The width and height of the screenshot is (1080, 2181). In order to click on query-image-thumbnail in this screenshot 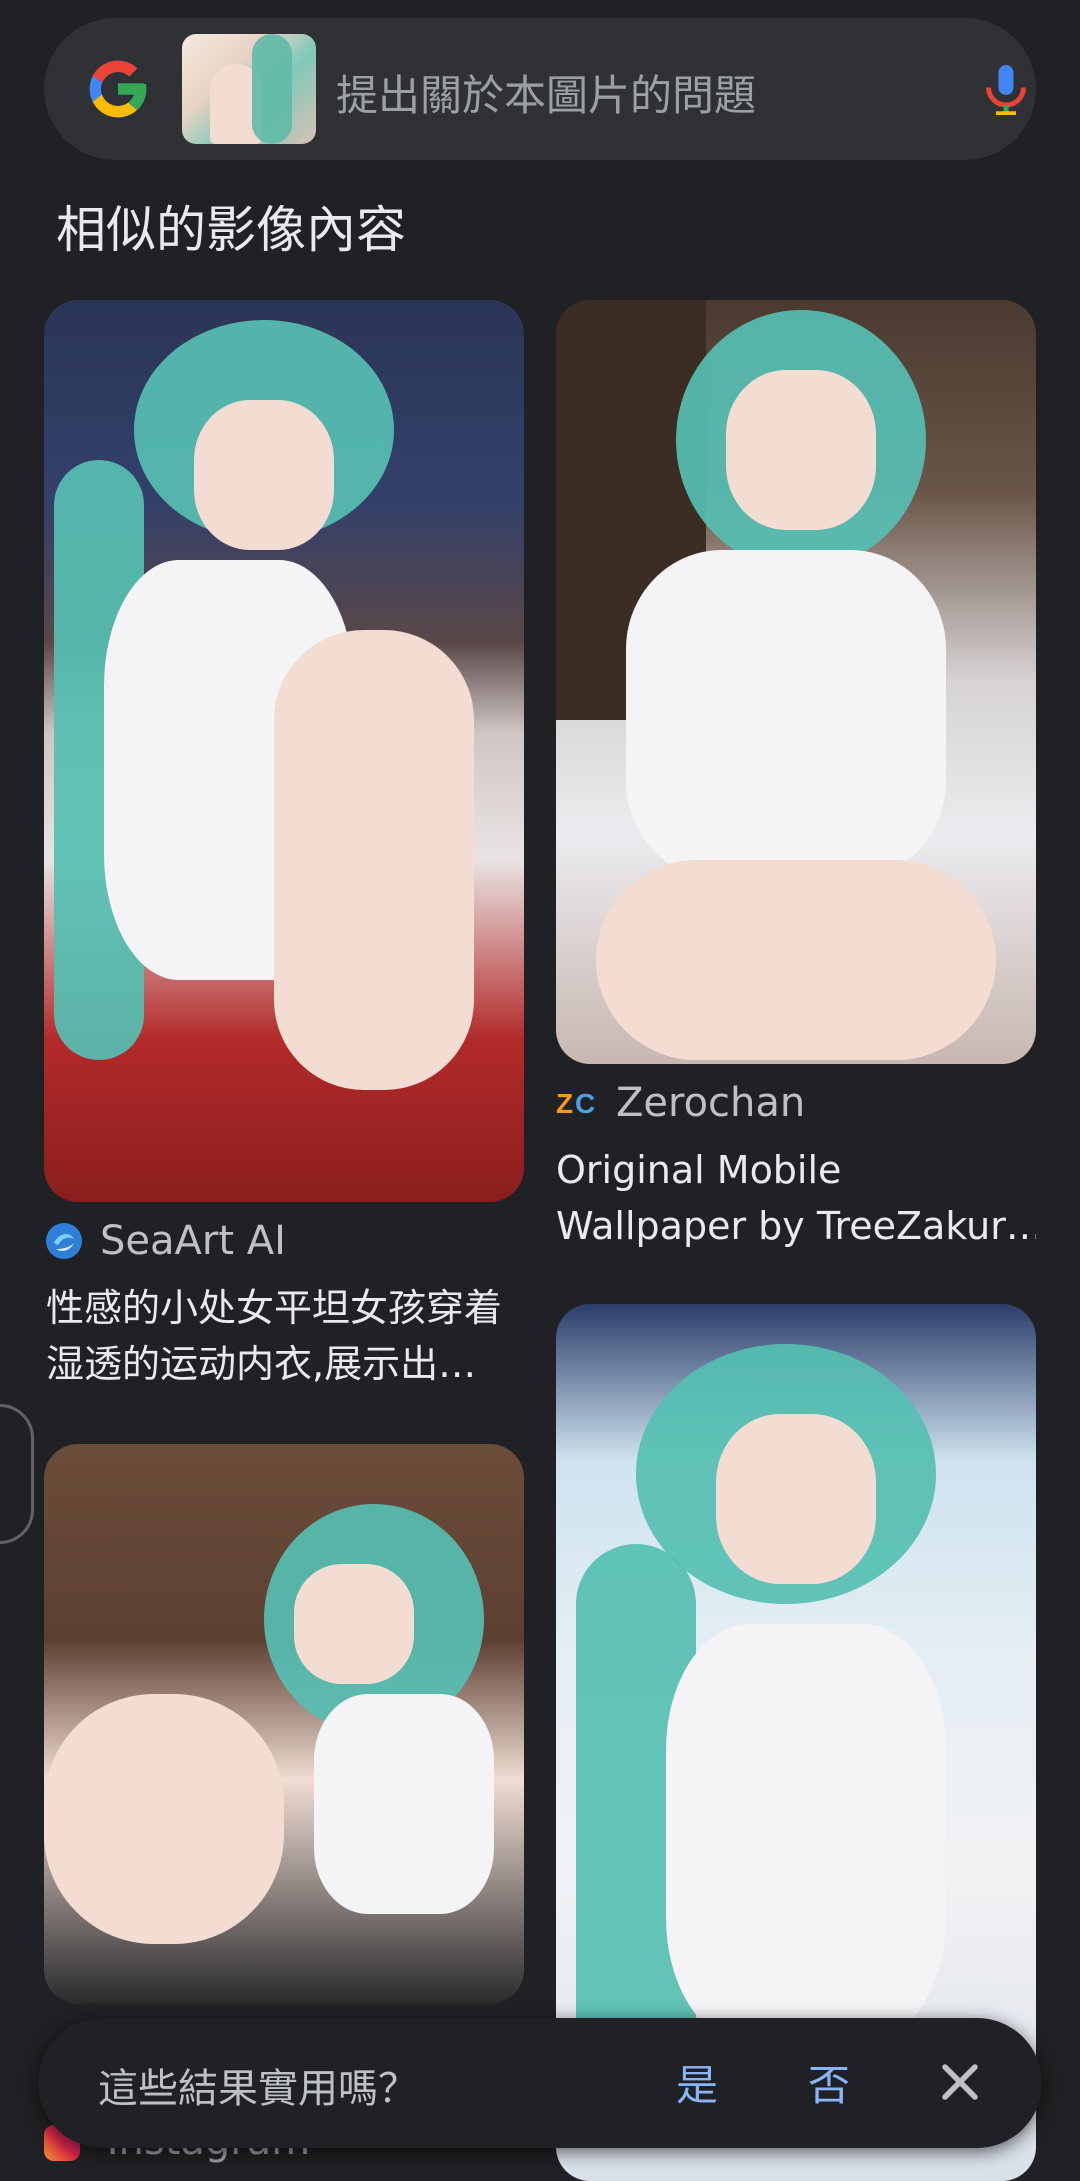, I will do `click(249, 89)`.